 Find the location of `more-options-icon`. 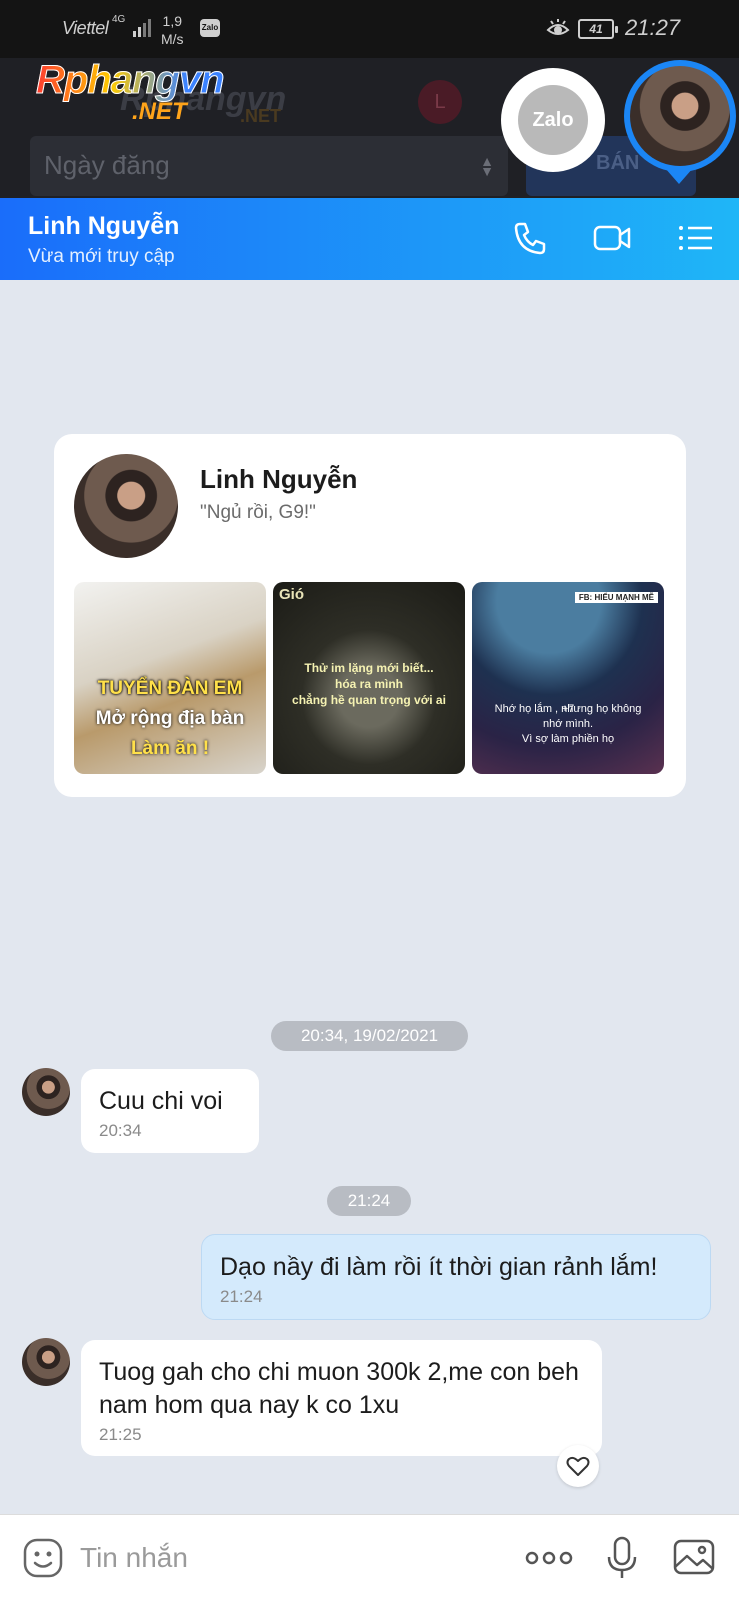

more-options-icon is located at coordinates (549, 1558).